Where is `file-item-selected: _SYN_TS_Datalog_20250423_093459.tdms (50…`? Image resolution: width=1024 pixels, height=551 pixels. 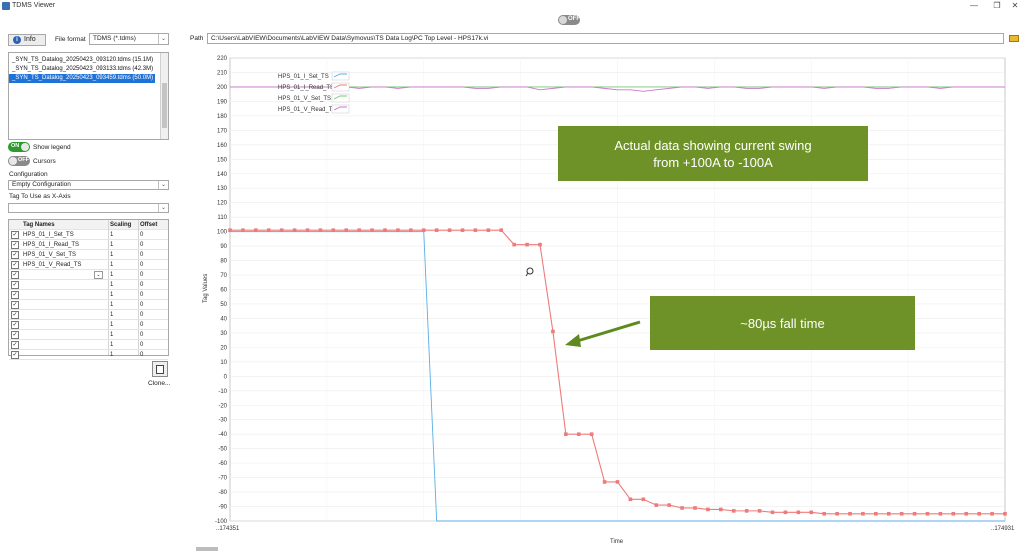
file-item-selected: _SYN_TS_Datalog_20250423_093459.tdms (50… is located at coordinates (82, 78).